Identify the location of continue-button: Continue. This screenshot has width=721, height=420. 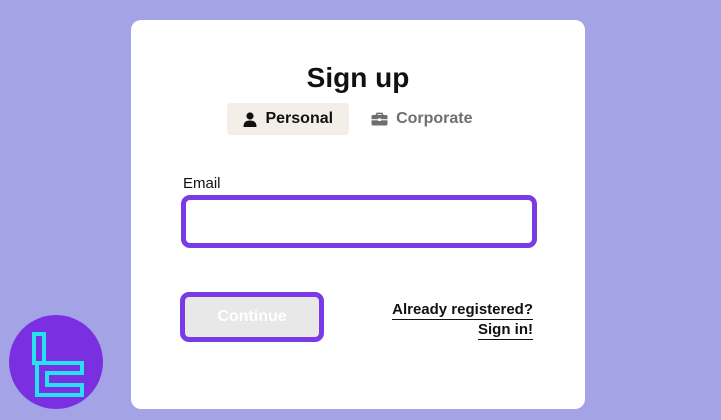
(252, 317).